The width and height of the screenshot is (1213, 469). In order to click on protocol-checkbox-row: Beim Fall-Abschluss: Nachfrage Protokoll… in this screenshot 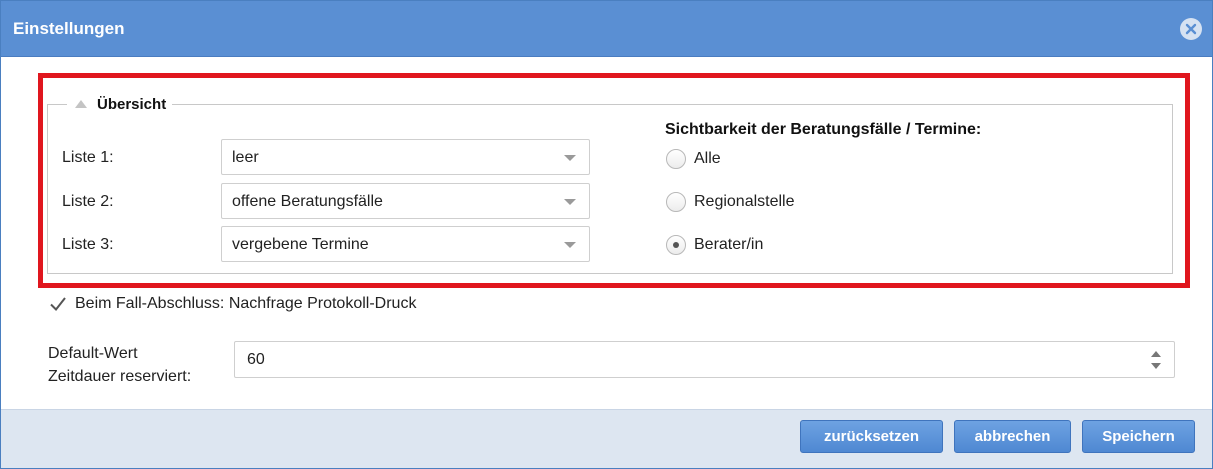, I will do `click(232, 304)`.